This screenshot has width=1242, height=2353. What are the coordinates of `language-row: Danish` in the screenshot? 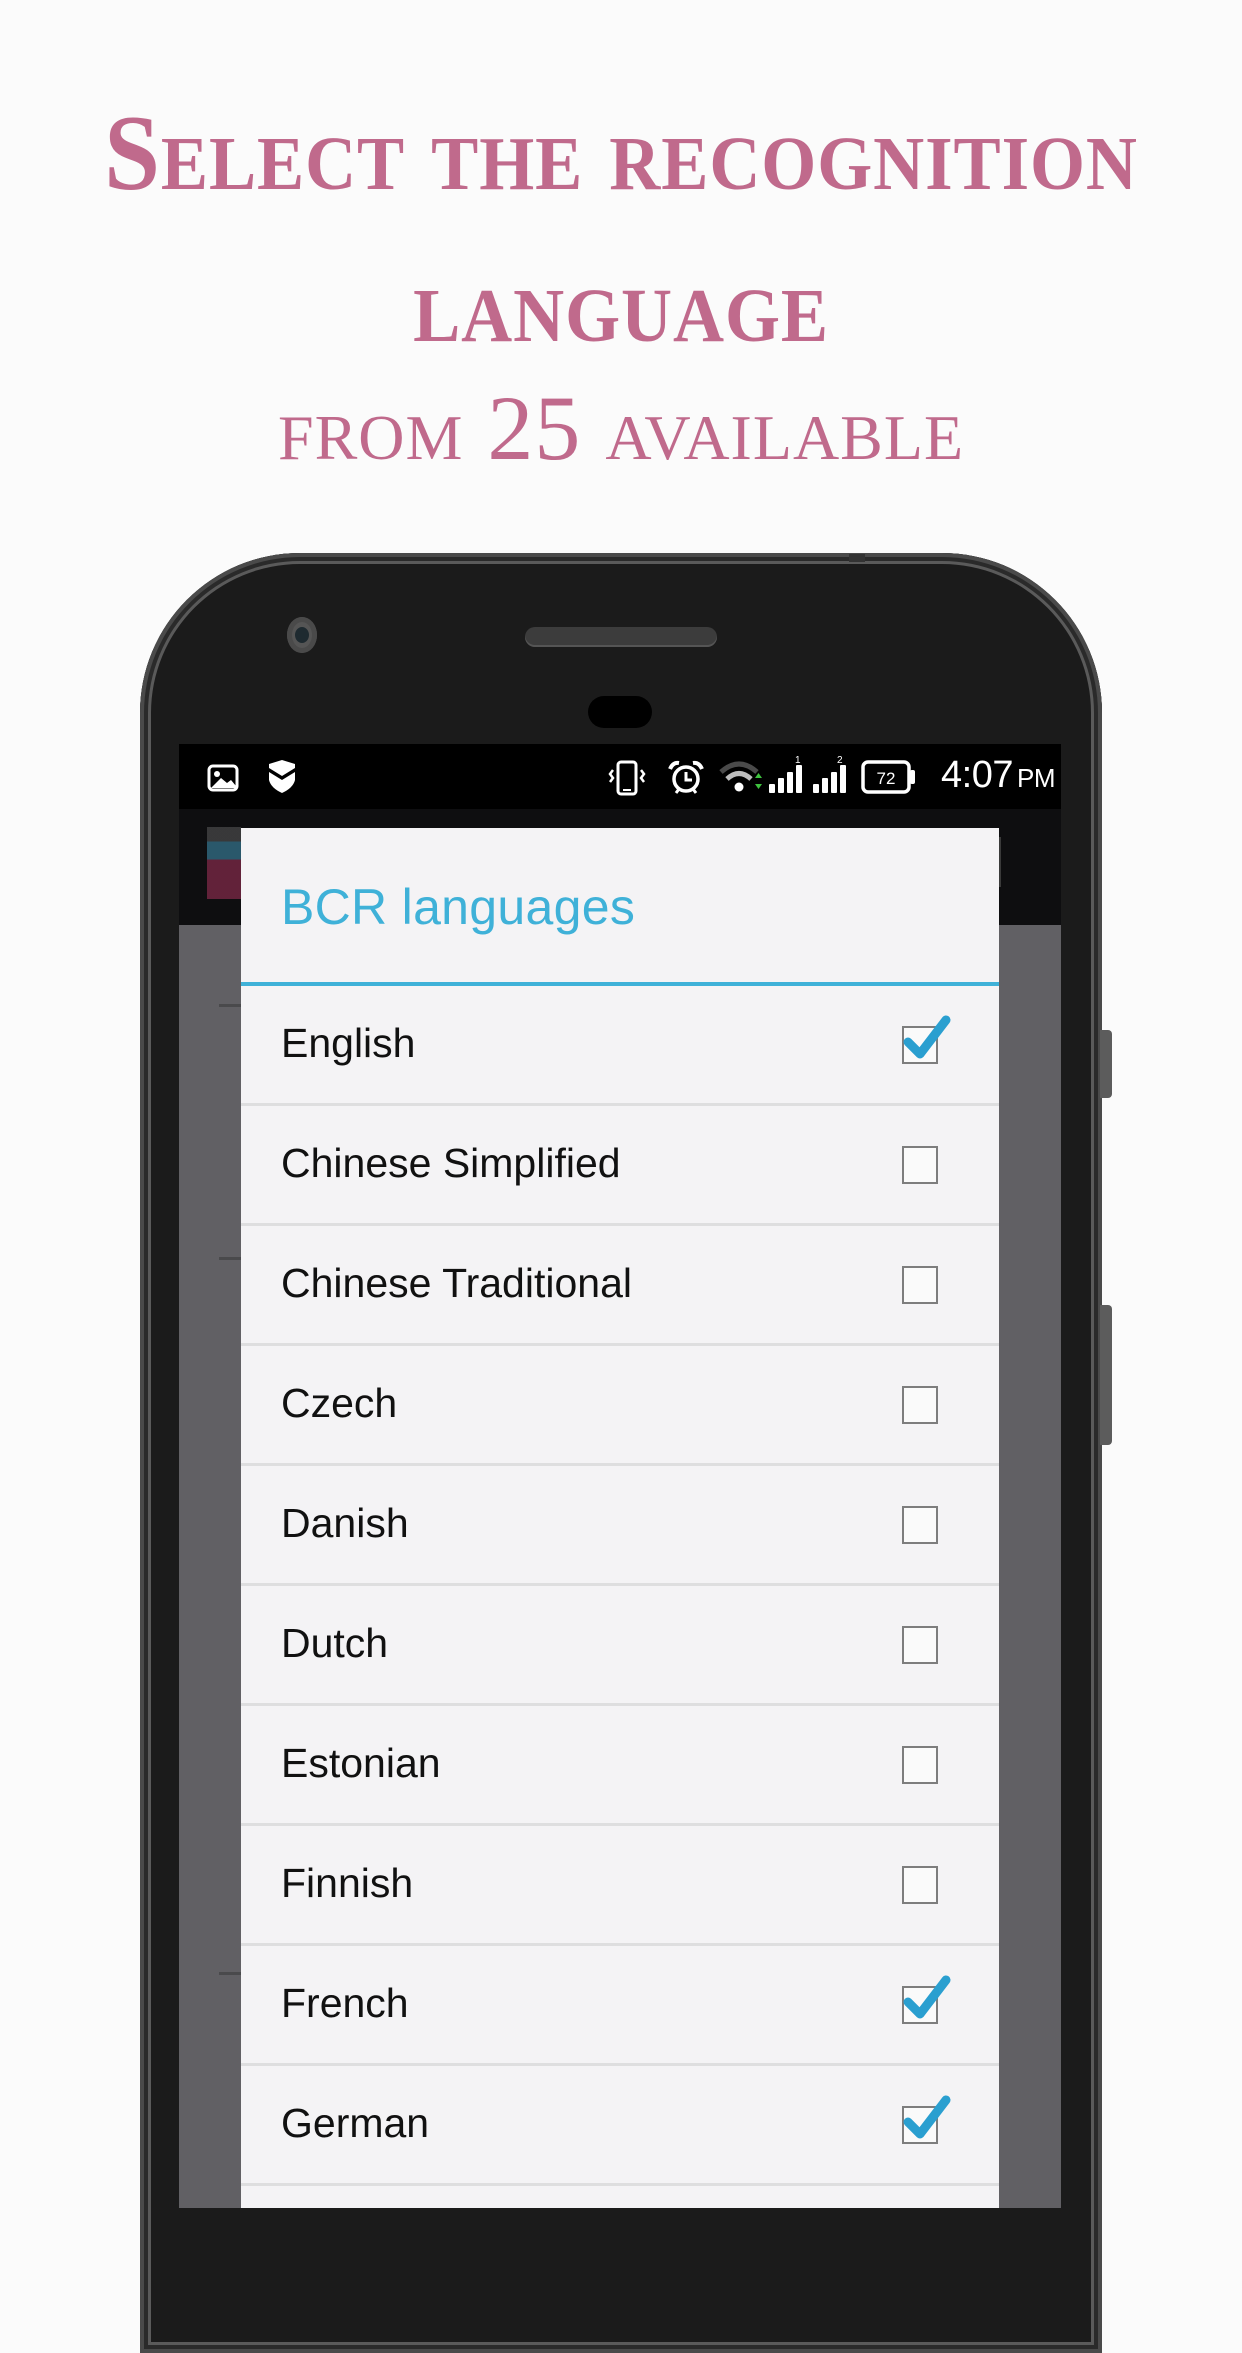 It's located at (620, 1526).